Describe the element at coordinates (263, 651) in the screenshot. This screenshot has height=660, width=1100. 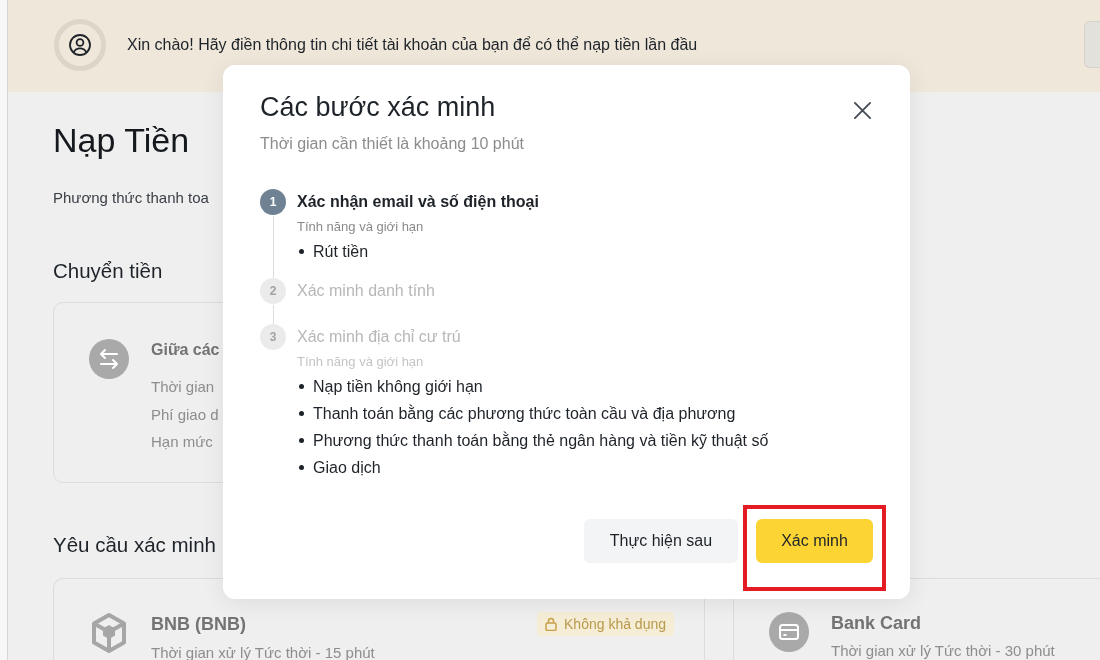
I see `method-detail: Thời gian xử lý Tức thời - 15 phút` at that location.